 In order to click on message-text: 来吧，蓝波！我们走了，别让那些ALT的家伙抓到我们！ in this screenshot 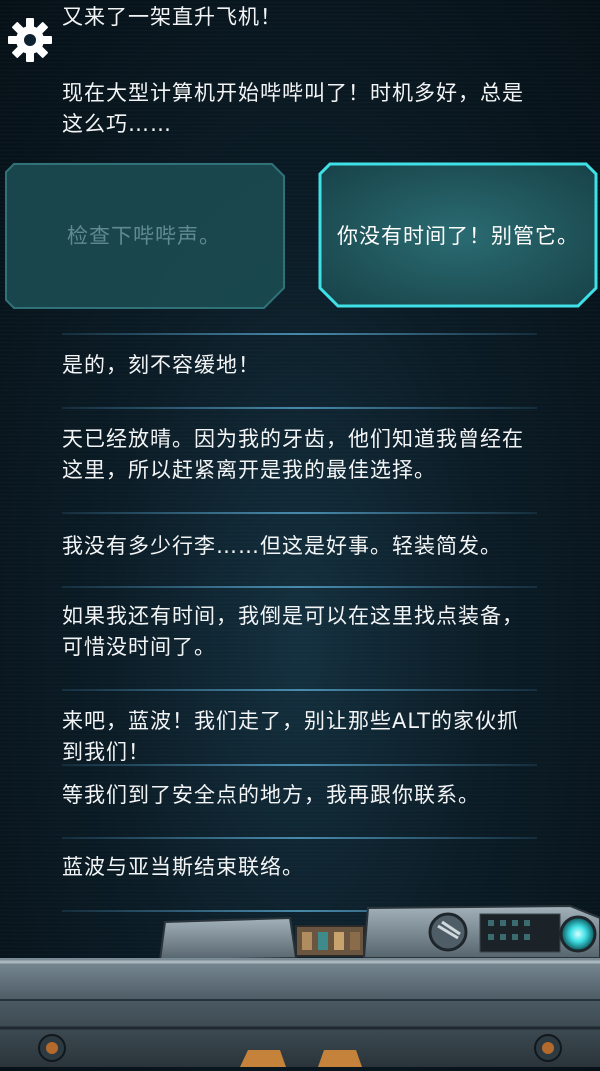, I will do `click(290, 736)`.